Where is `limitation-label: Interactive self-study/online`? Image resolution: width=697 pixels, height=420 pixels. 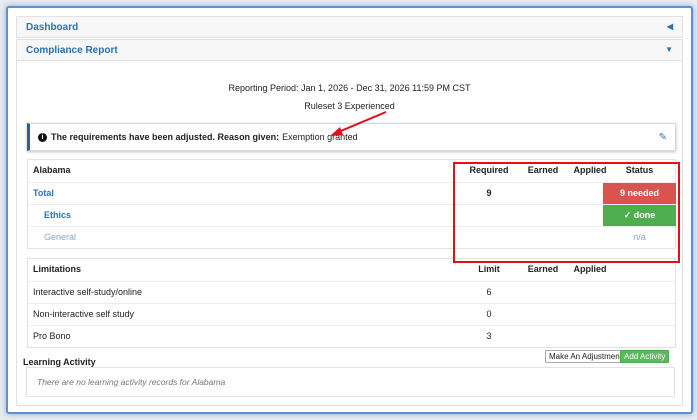
limitation-label: Interactive self-study/online is located at coordinates (88, 292).